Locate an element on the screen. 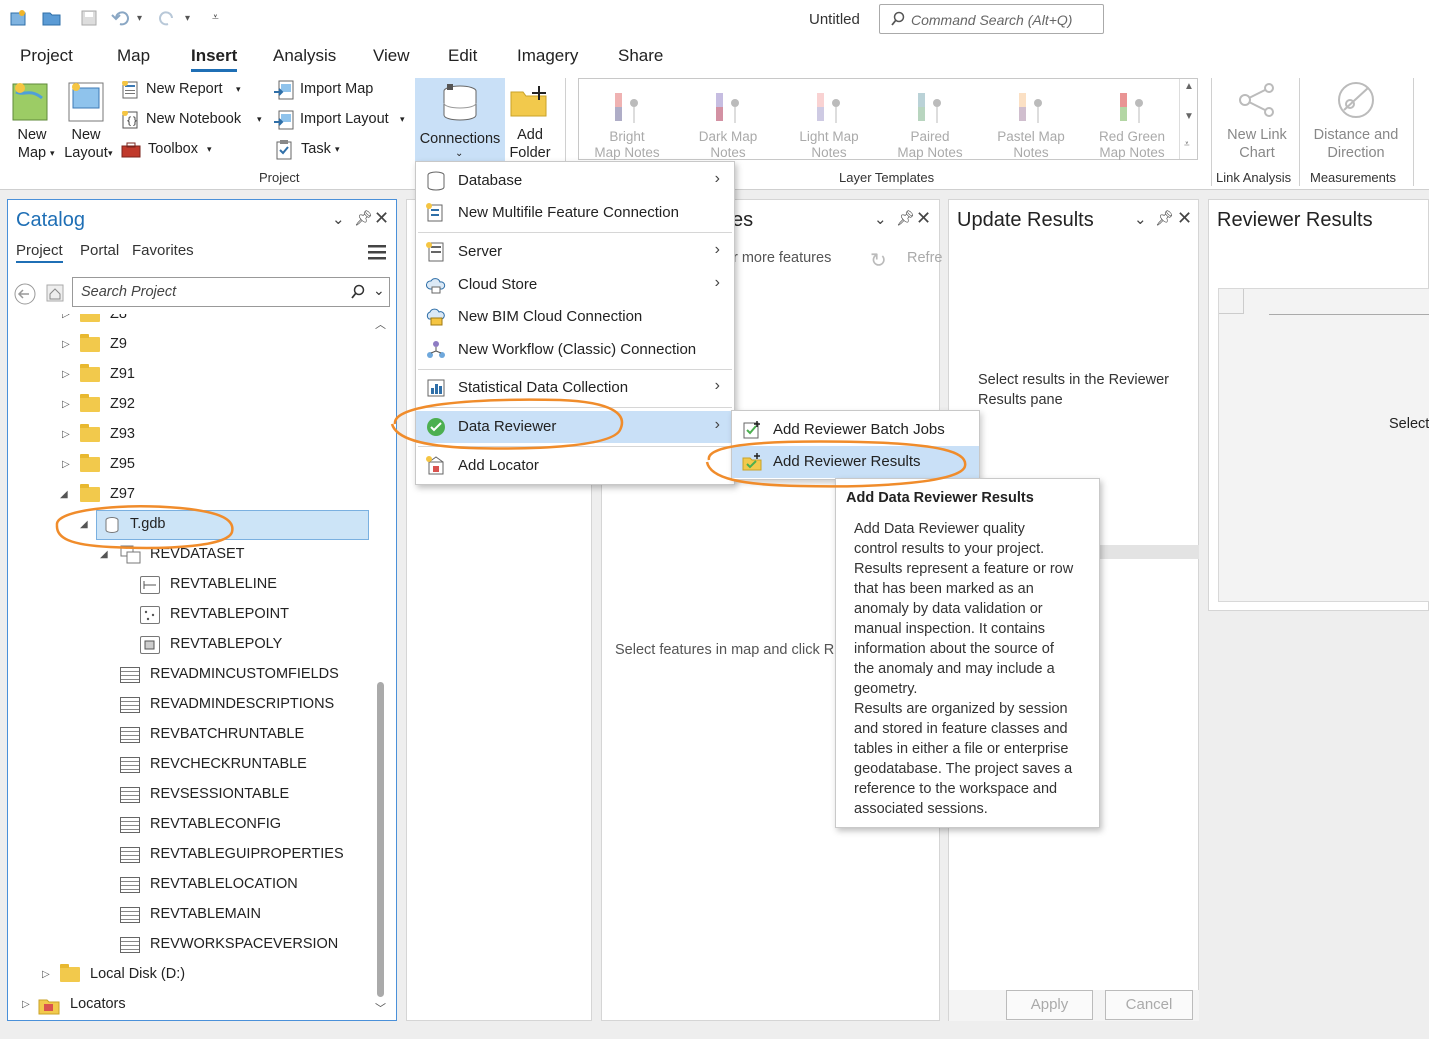  tree-item-dataset: ◢ REVDATASET is located at coordinates (191, 555).